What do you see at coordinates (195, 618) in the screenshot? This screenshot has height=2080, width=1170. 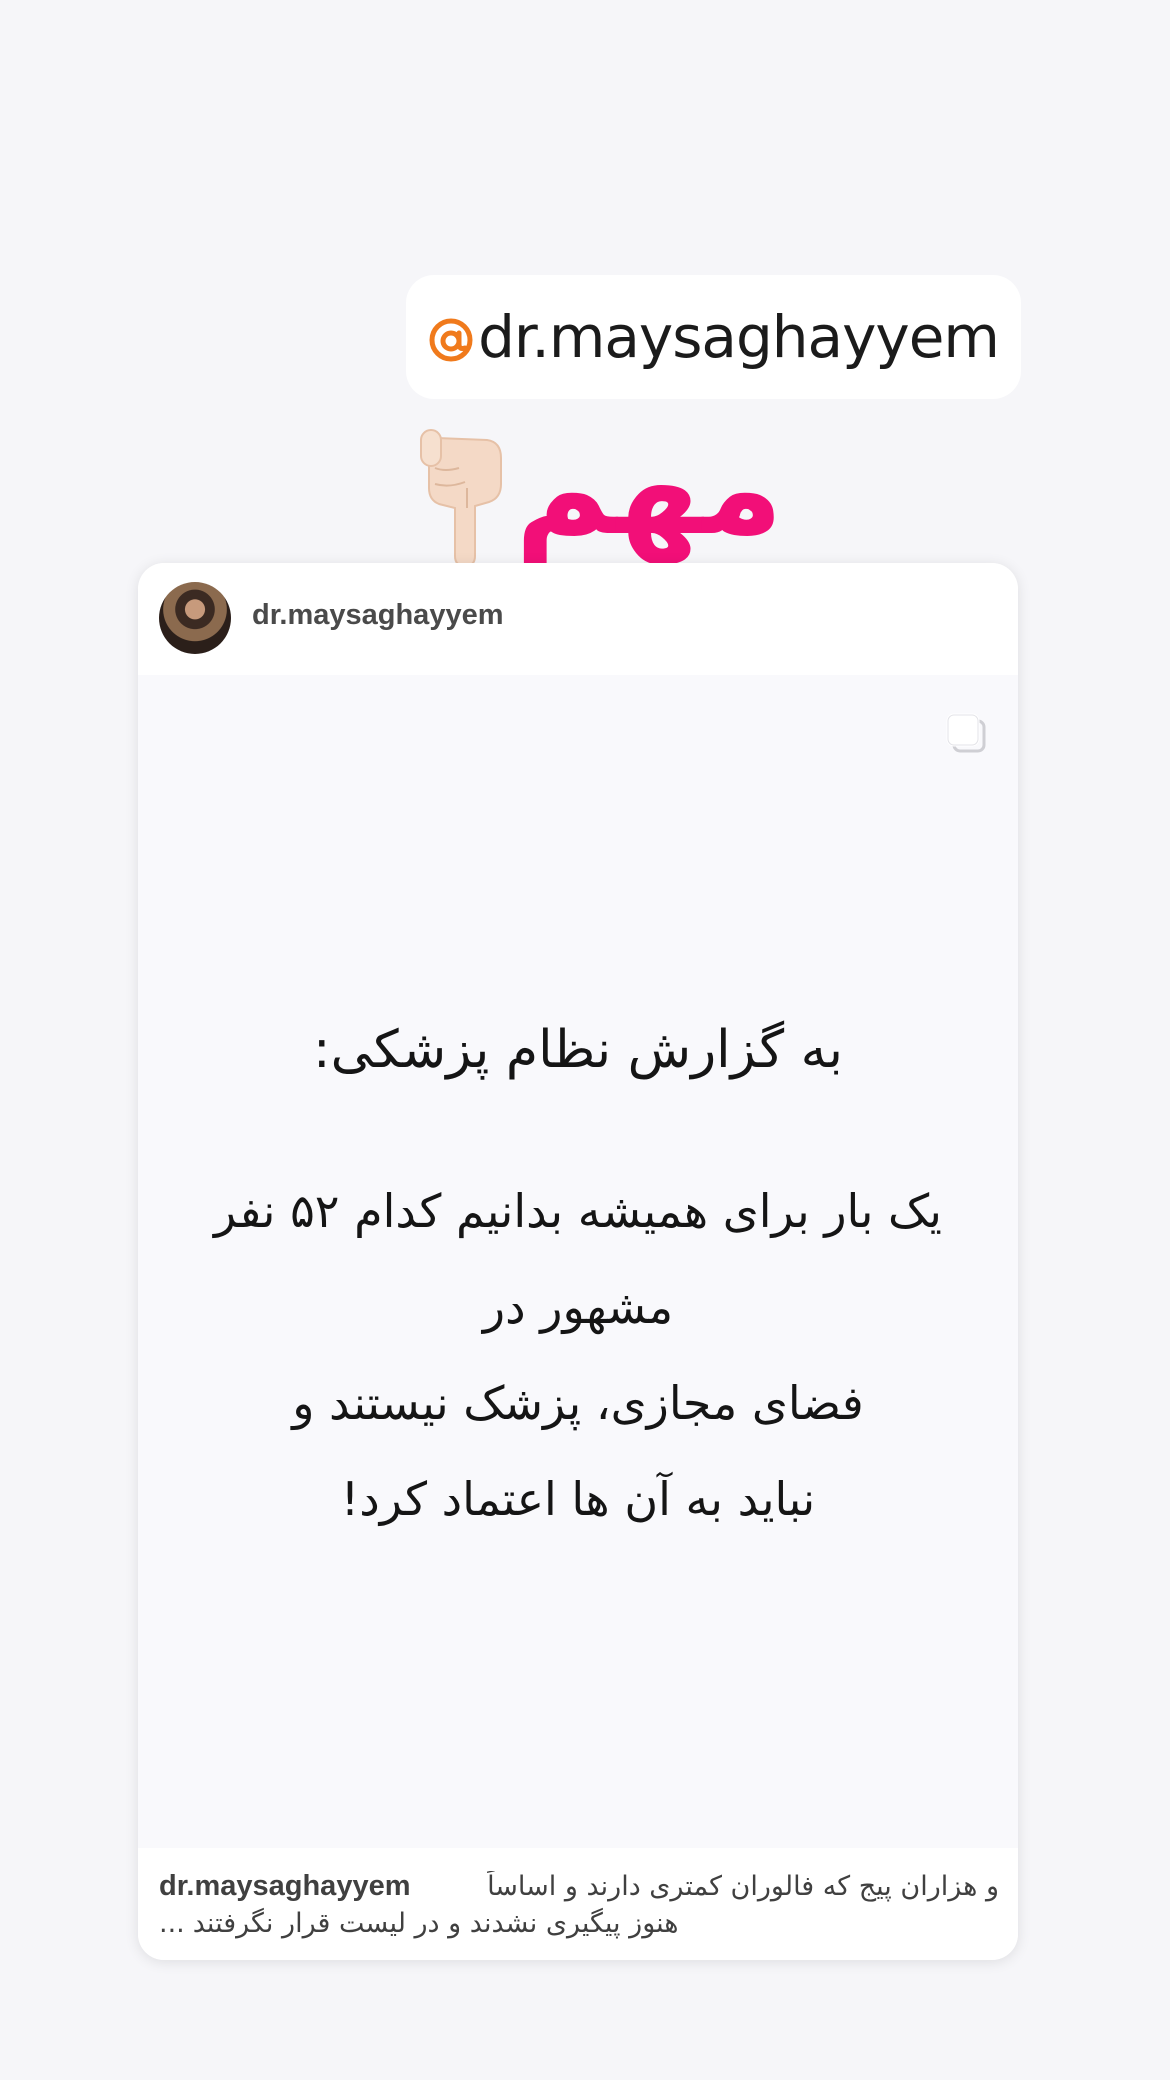 I see `avatar` at bounding box center [195, 618].